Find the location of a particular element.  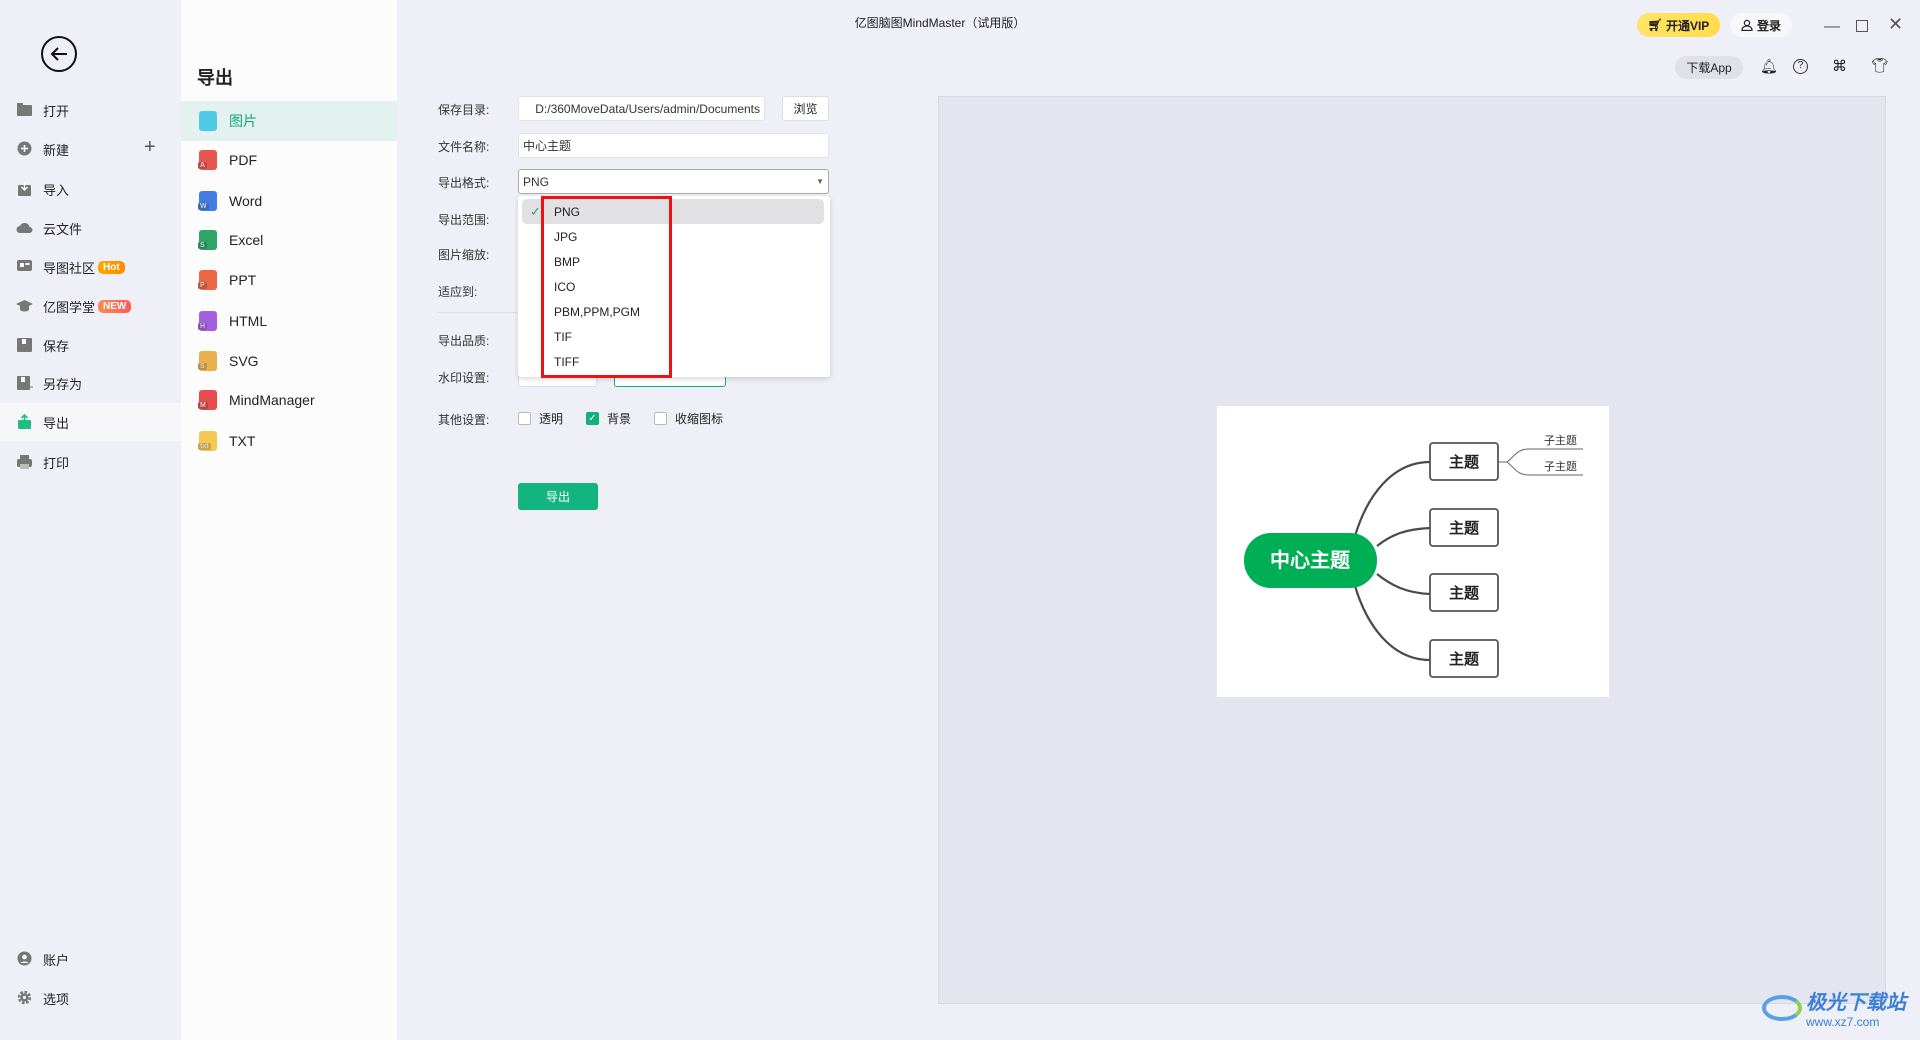

export-type-label: MindManager is located at coordinates (272, 400).